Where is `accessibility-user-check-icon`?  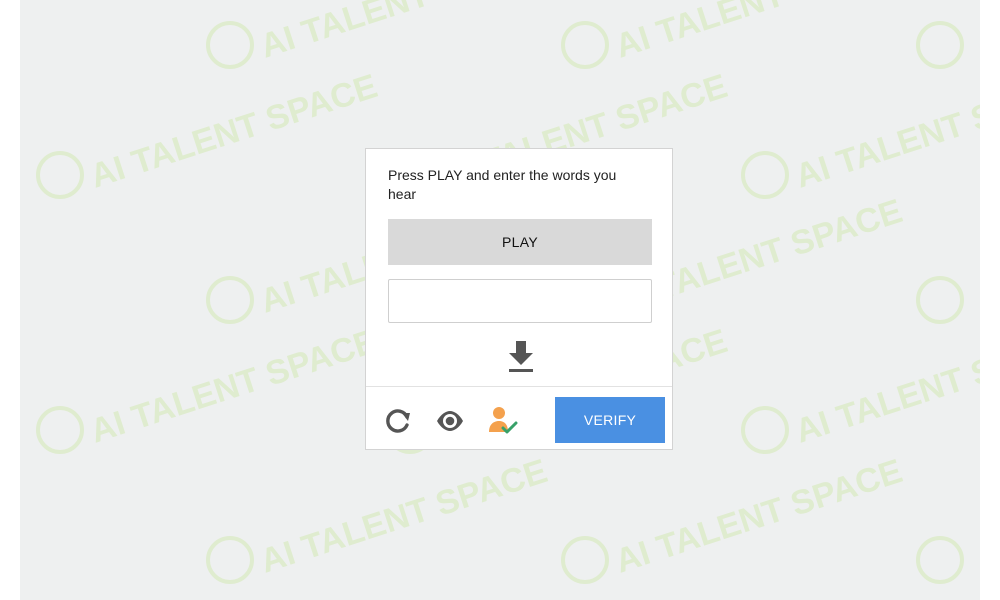
accessibility-user-check-icon is located at coordinates (502, 421).